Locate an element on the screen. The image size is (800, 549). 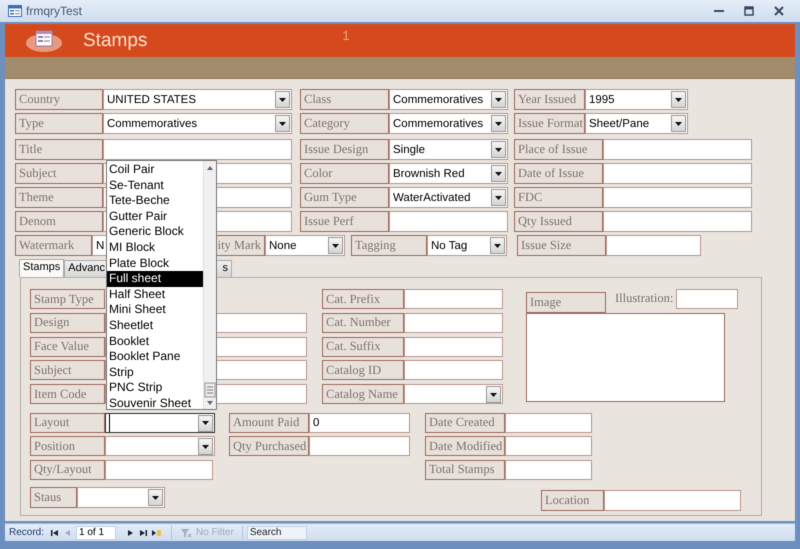
field-label: Staus is located at coordinates (53, 497).